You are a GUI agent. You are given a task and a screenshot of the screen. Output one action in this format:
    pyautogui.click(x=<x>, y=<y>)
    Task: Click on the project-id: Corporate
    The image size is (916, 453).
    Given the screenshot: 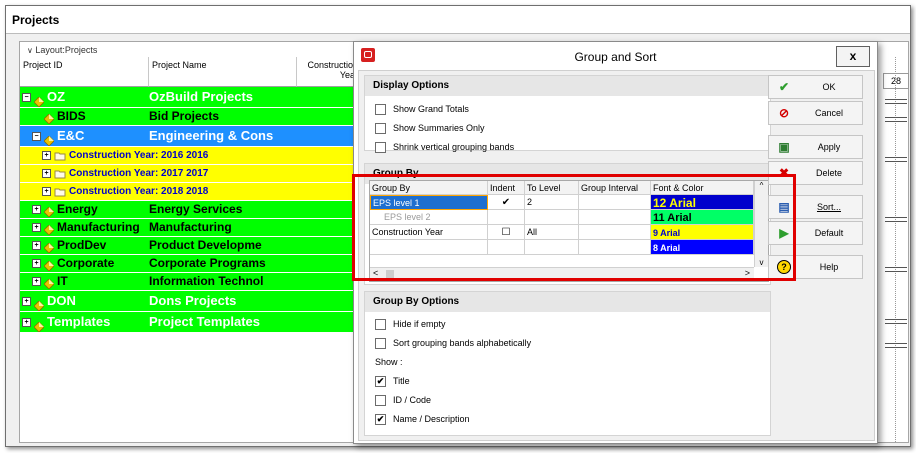 What is the action you would take?
    pyautogui.click(x=86, y=263)
    